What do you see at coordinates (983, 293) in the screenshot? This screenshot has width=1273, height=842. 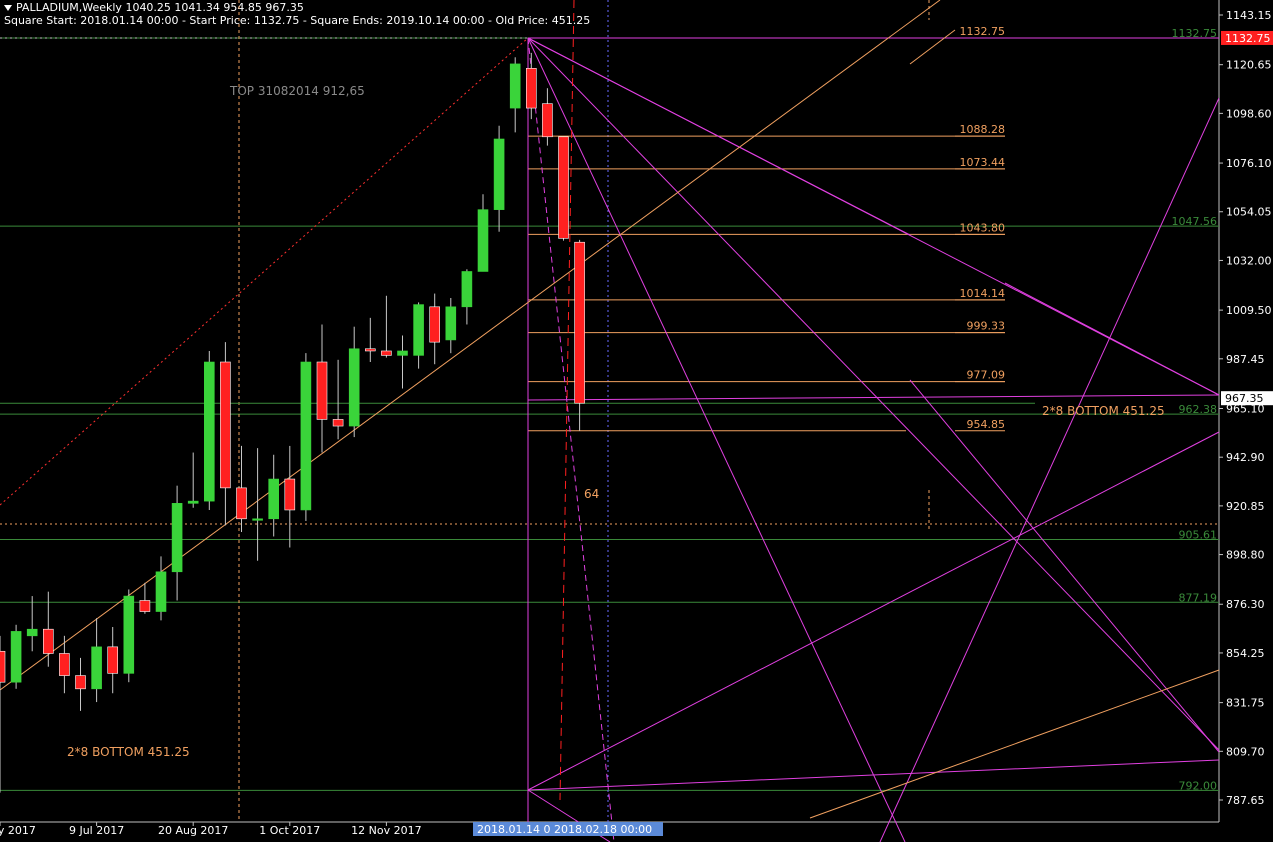 I see `fib-level-label: 1014.14` at bounding box center [983, 293].